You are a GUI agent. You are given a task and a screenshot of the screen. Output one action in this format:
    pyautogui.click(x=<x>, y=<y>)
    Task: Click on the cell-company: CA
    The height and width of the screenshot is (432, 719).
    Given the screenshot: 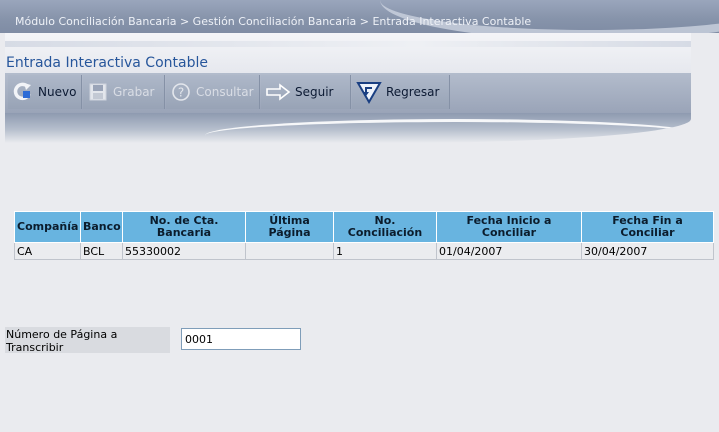 What is the action you would take?
    pyautogui.click(x=47, y=251)
    